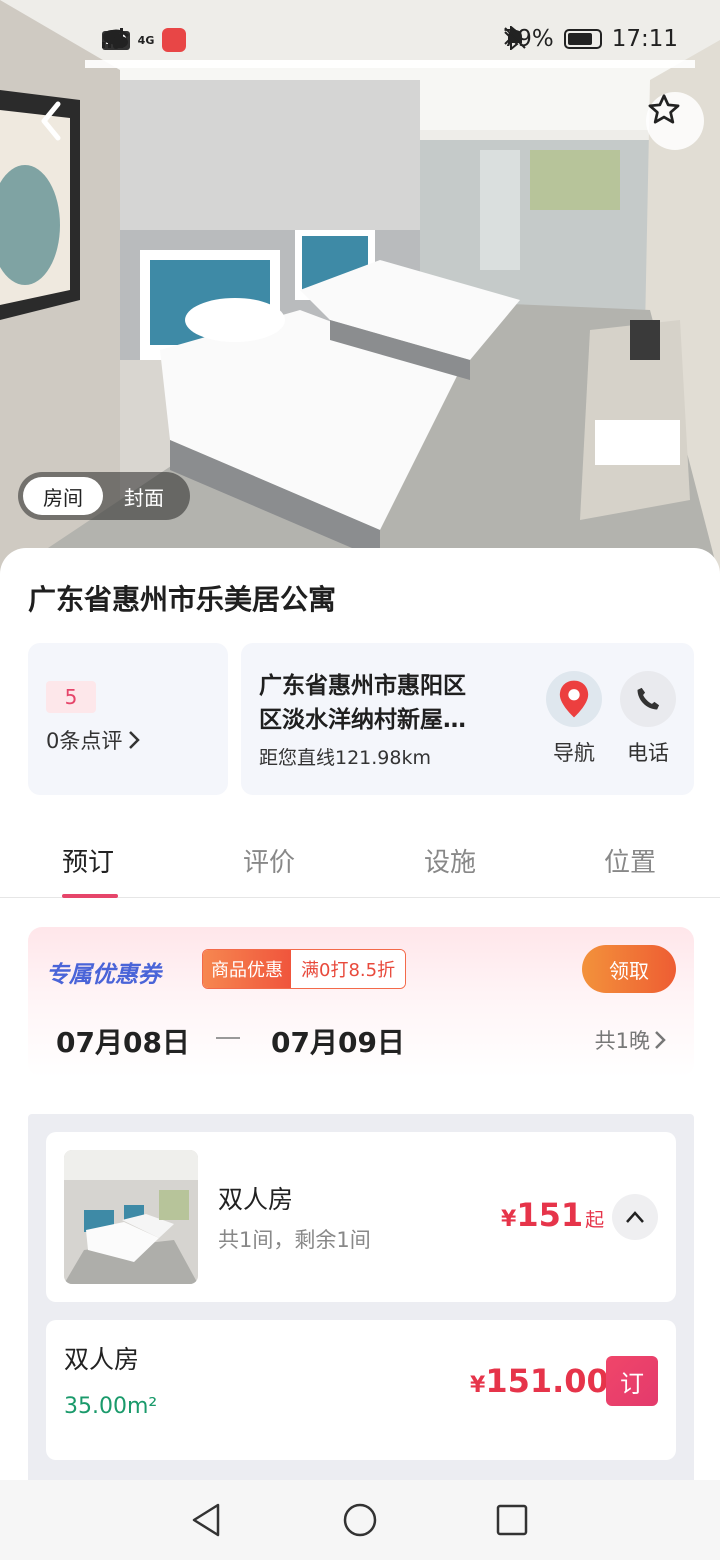  Describe the element at coordinates (115, 39) in the screenshot. I see `wechat-icon` at that location.